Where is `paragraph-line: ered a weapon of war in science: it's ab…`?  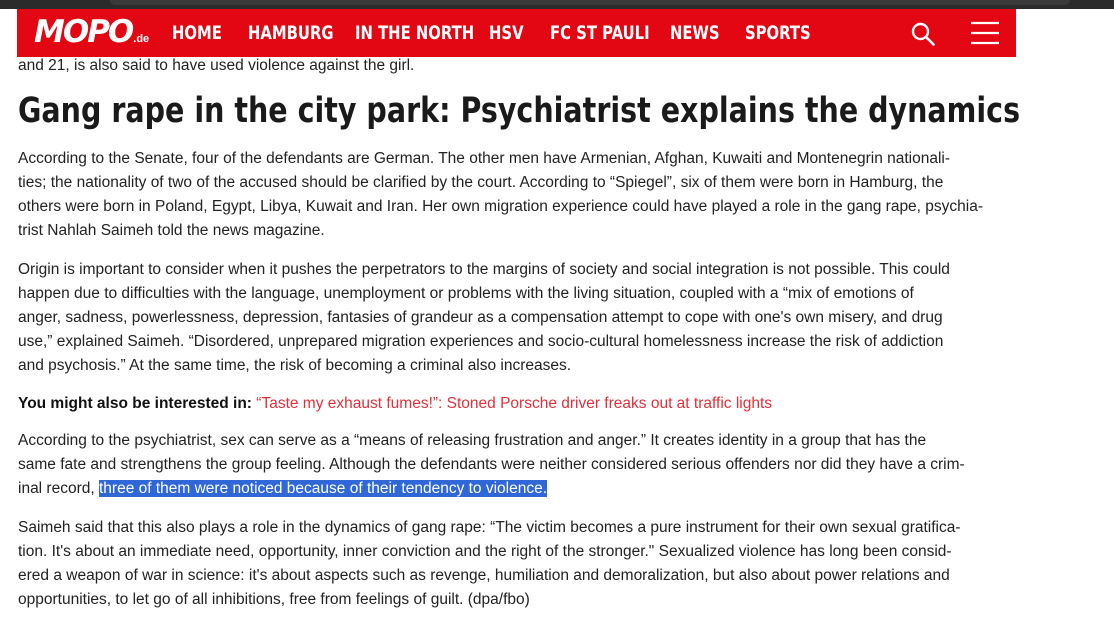
paragraph-line: ered a weapon of war in science: it's ab… is located at coordinates (484, 575).